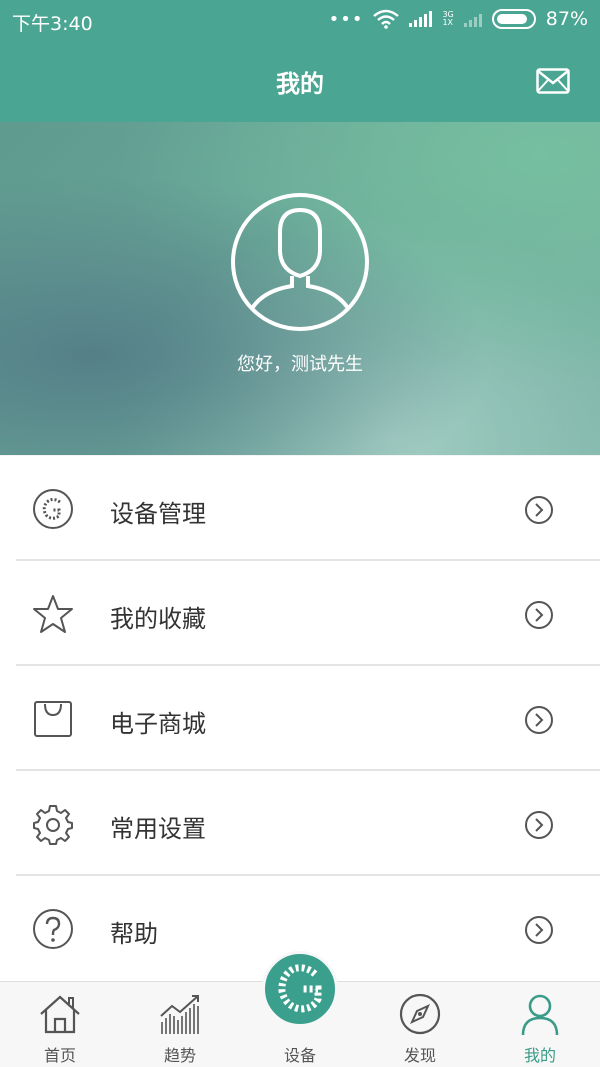  Describe the element at coordinates (421, 19) in the screenshot. I see `signal-strength-icon` at that location.